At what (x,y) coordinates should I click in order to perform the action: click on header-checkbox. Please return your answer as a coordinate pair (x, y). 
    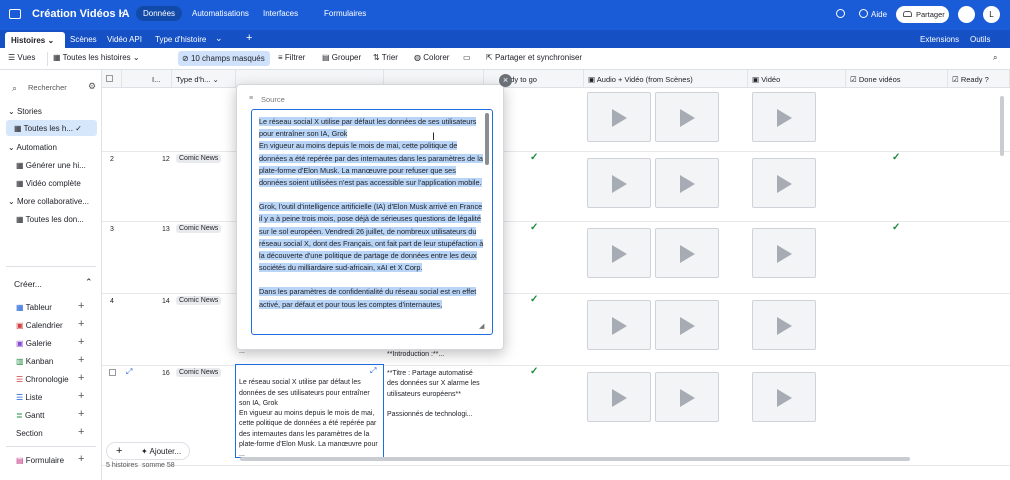
    Looking at the image, I should click on (112, 79).